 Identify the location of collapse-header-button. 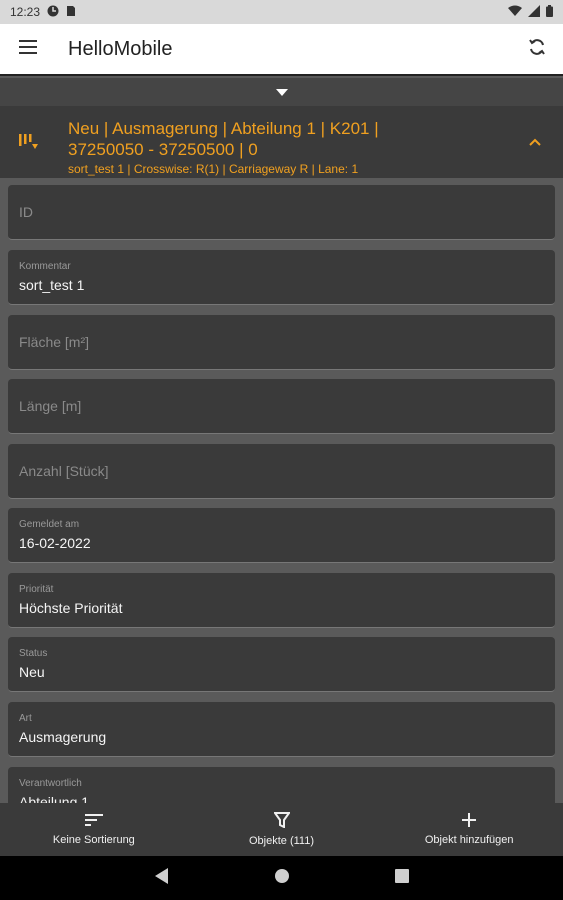
(535, 142).